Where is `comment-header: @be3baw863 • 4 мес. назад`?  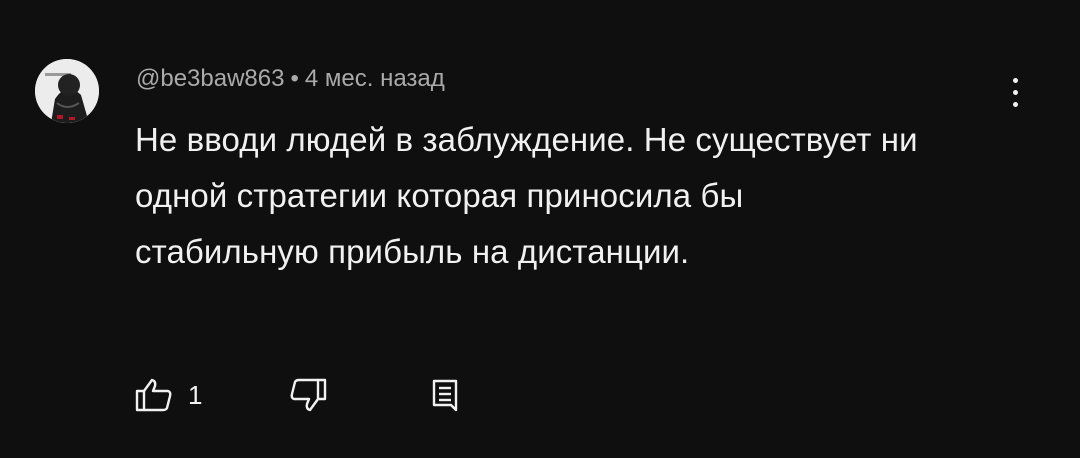
comment-header: @be3baw863 • 4 мес. назад is located at coordinates (290, 79).